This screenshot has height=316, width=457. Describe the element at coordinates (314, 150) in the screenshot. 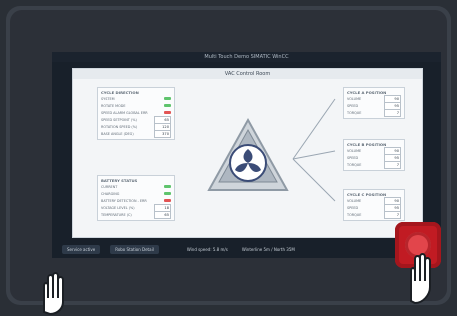

I see `connector-lines` at that location.